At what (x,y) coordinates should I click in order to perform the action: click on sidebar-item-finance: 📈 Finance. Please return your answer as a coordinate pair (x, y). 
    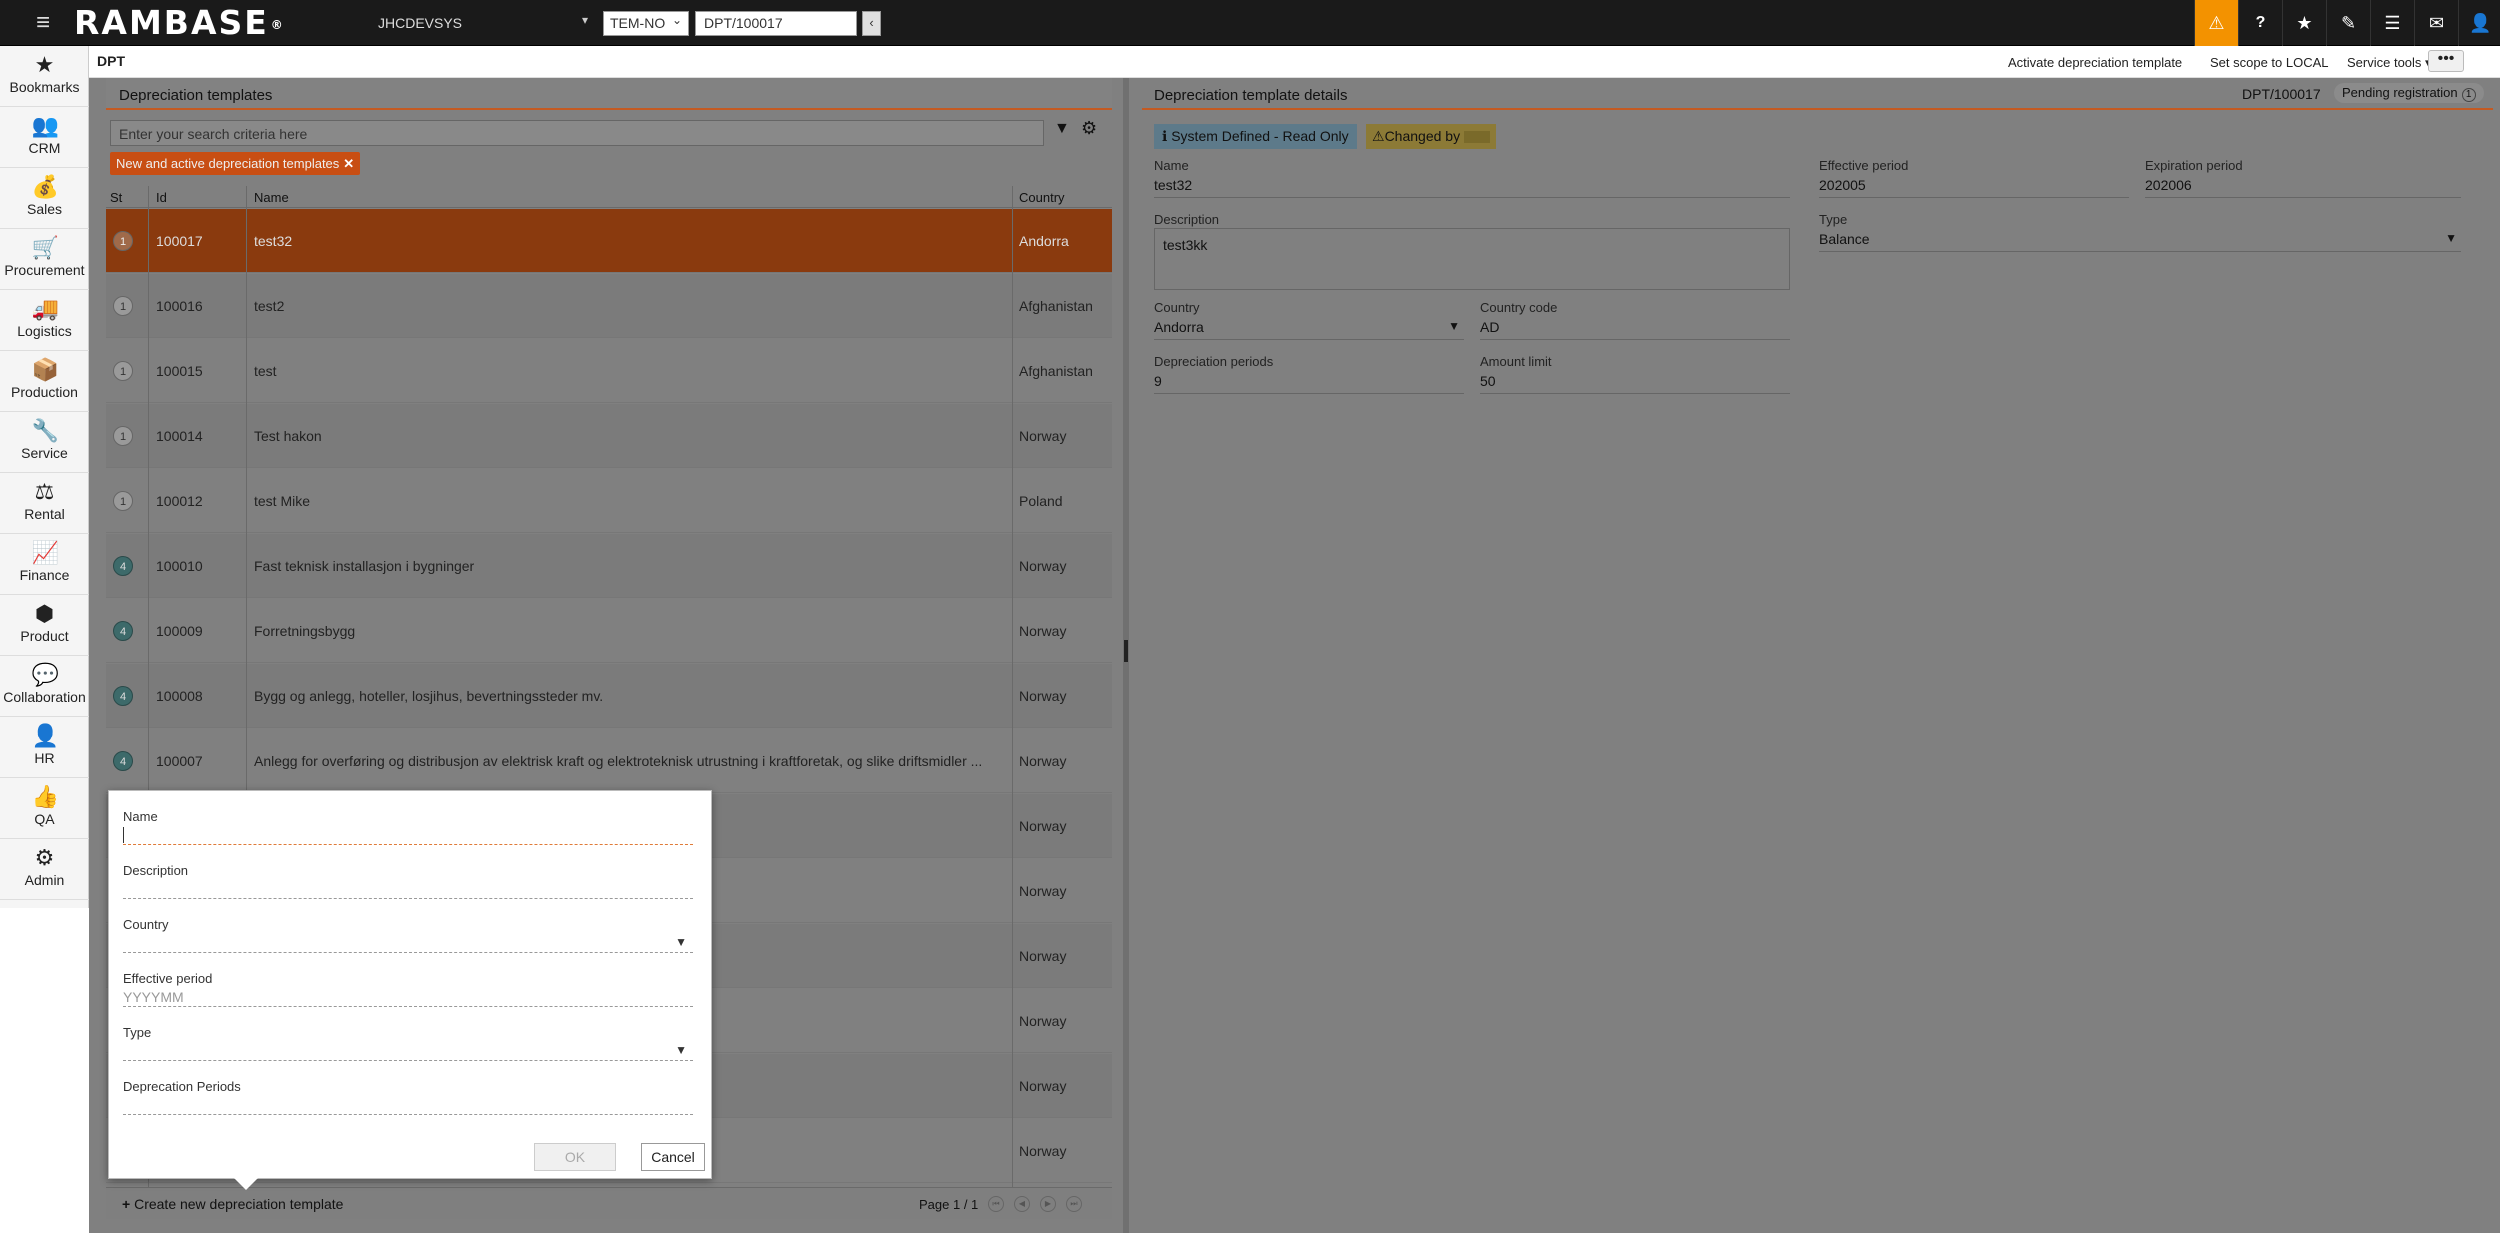
    Looking at the image, I should click on (44, 564).